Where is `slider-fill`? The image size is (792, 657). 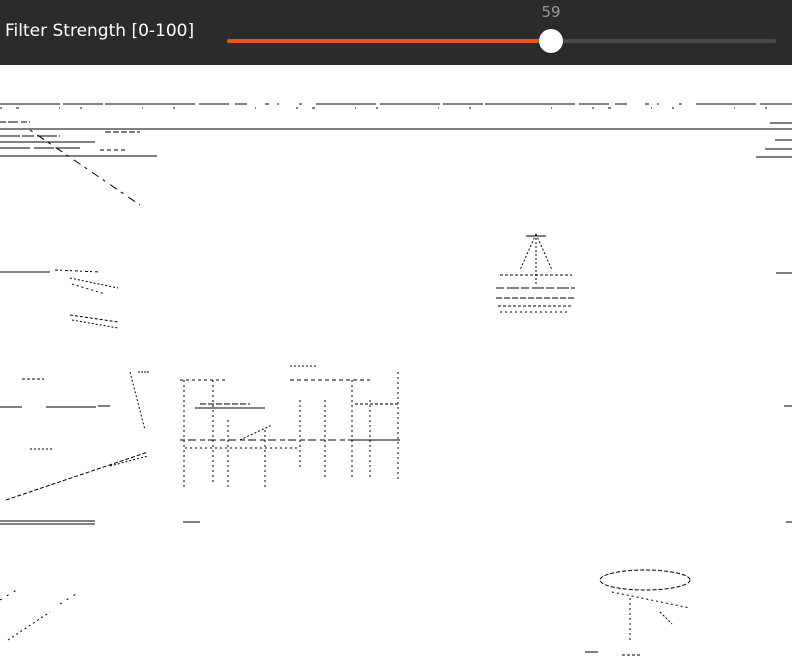
slider-fill is located at coordinates (389, 41).